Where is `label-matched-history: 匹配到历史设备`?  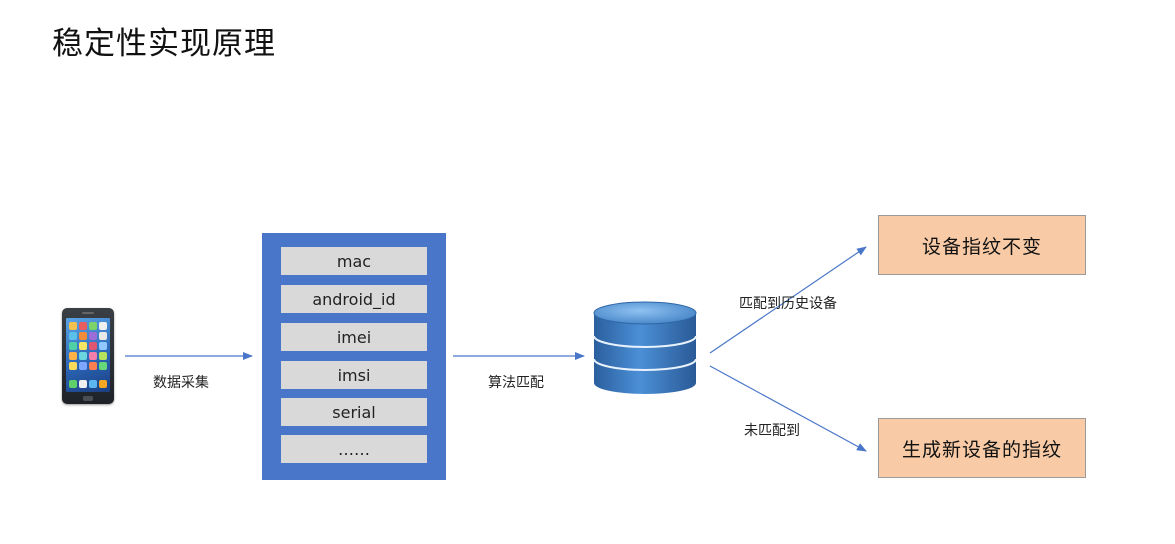 label-matched-history: 匹配到历史设备 is located at coordinates (788, 304).